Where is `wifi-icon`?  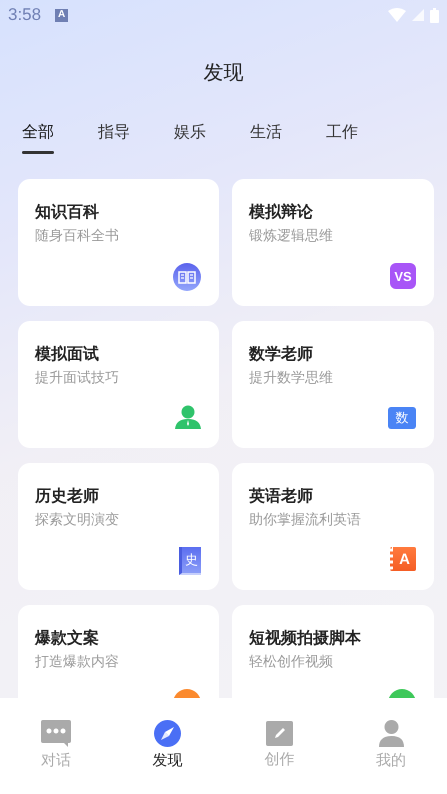 wifi-icon is located at coordinates (397, 15).